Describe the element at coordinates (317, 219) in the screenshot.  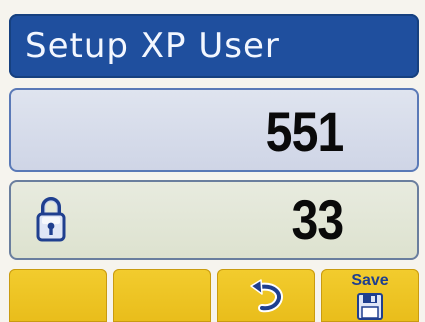
I see `secondary-value: 33` at that location.